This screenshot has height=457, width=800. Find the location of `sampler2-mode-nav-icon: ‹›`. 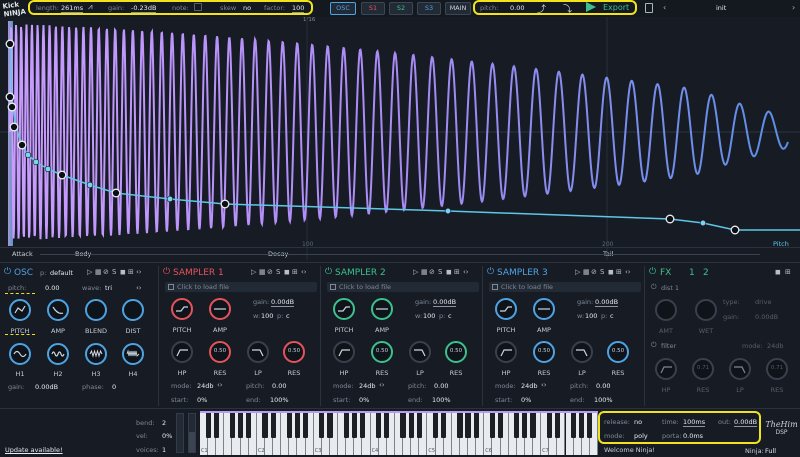

sampler2-mode-nav-icon: ‹› is located at coordinates (382, 385).